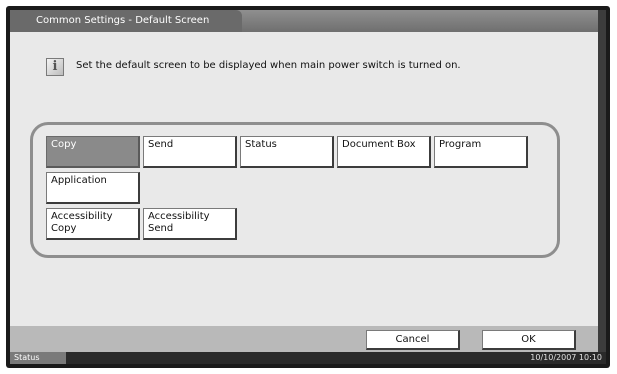 This screenshot has height=374, width=617. What do you see at coordinates (602, 21) in the screenshot?
I see `title-bar-edge` at bounding box center [602, 21].